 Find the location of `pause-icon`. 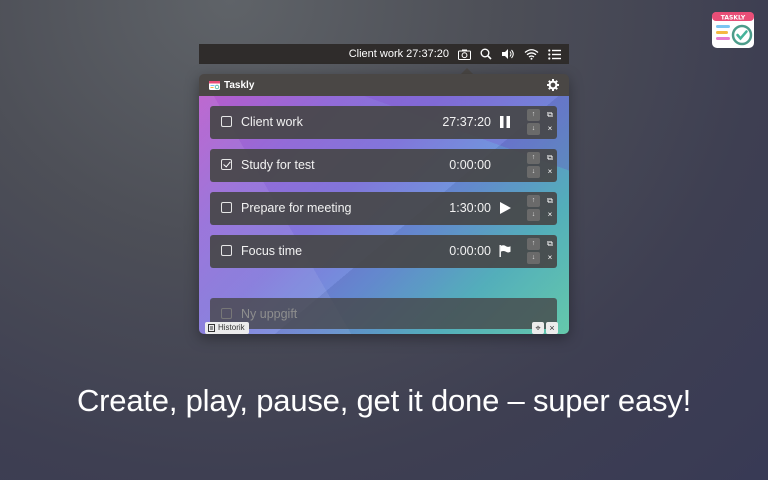

pause-icon is located at coordinates (505, 122).